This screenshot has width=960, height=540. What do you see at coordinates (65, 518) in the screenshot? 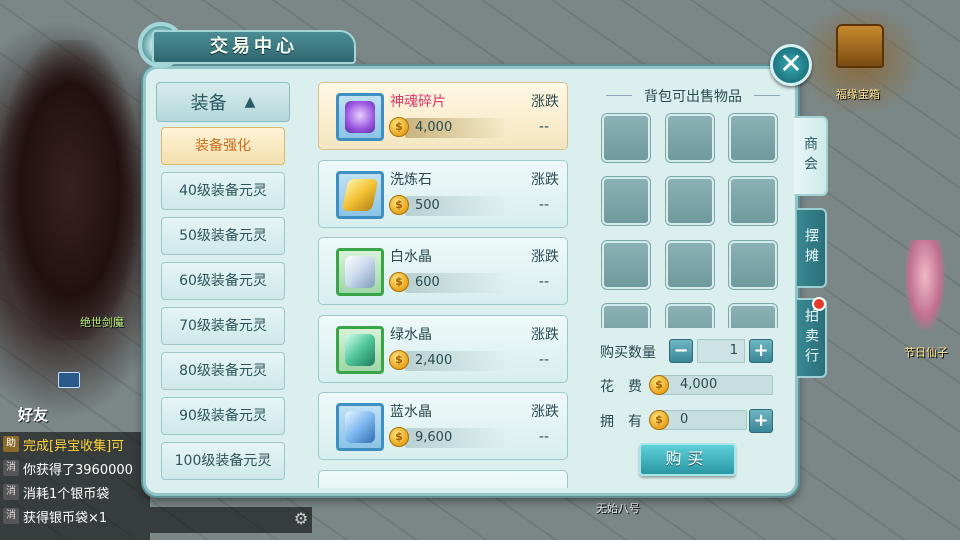
I see `chat-text: 获得银币袋×1` at bounding box center [65, 518].